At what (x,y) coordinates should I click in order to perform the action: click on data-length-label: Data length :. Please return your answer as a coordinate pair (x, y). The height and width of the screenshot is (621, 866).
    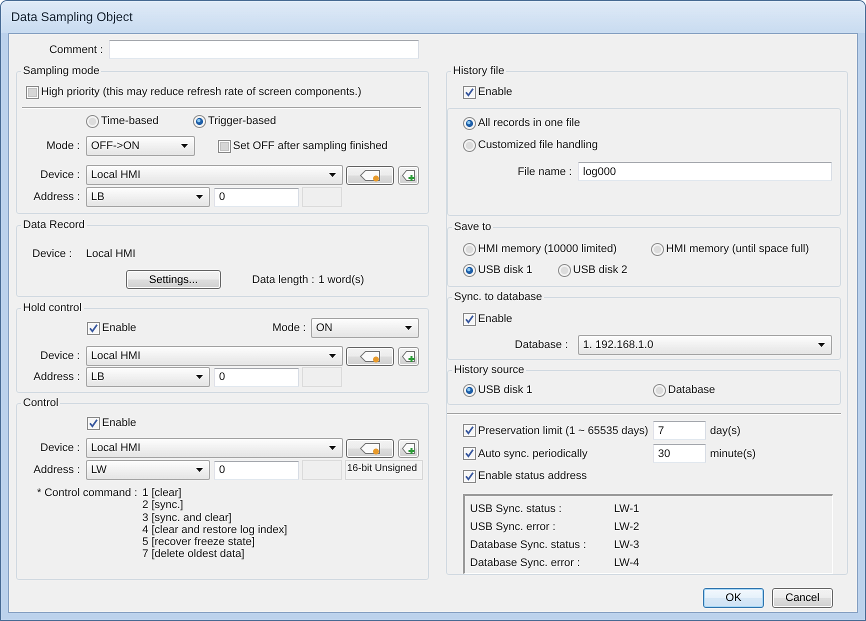
    Looking at the image, I should click on (283, 279).